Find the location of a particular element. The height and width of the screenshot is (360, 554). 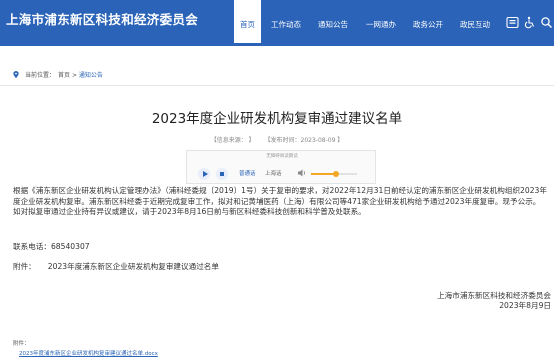

nav-public-interaction: 政民互动 is located at coordinates (475, 21).